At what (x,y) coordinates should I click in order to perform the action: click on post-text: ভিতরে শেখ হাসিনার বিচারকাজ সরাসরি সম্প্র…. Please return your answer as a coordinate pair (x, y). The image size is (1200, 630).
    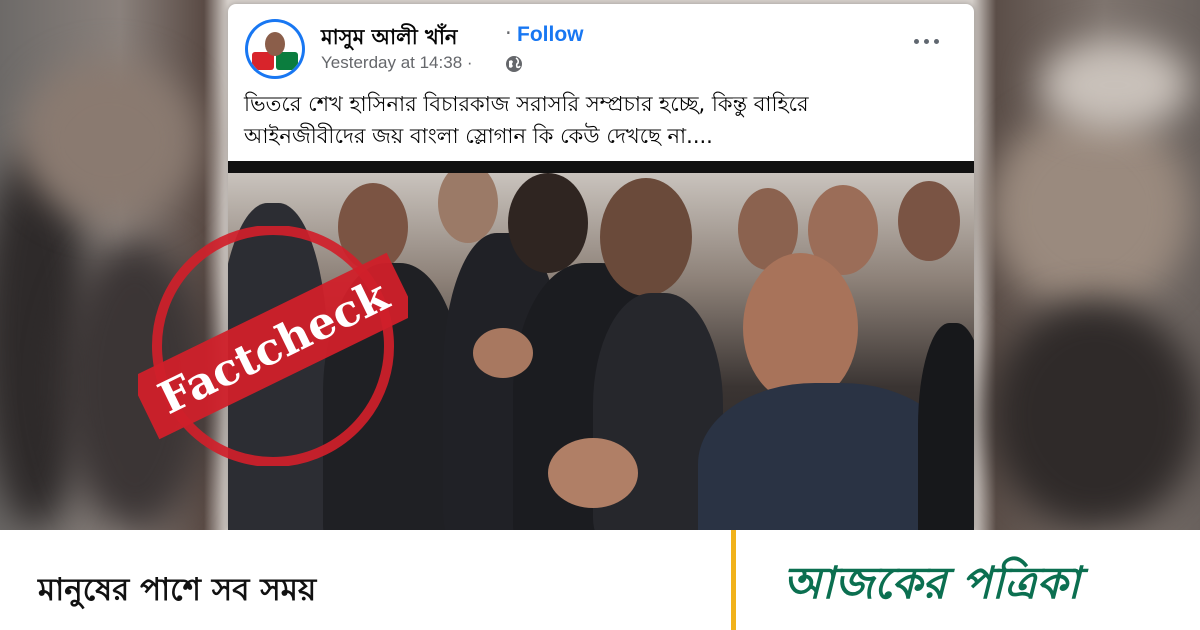
    Looking at the image, I should click on (602, 120).